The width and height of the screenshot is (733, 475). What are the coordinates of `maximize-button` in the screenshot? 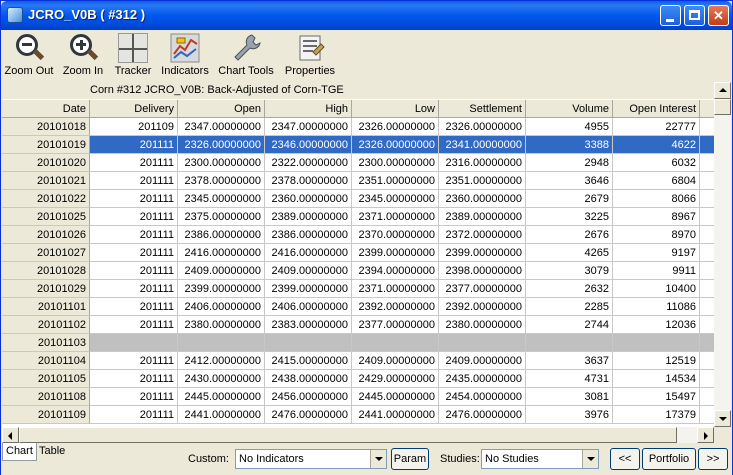 It's located at (694, 15).